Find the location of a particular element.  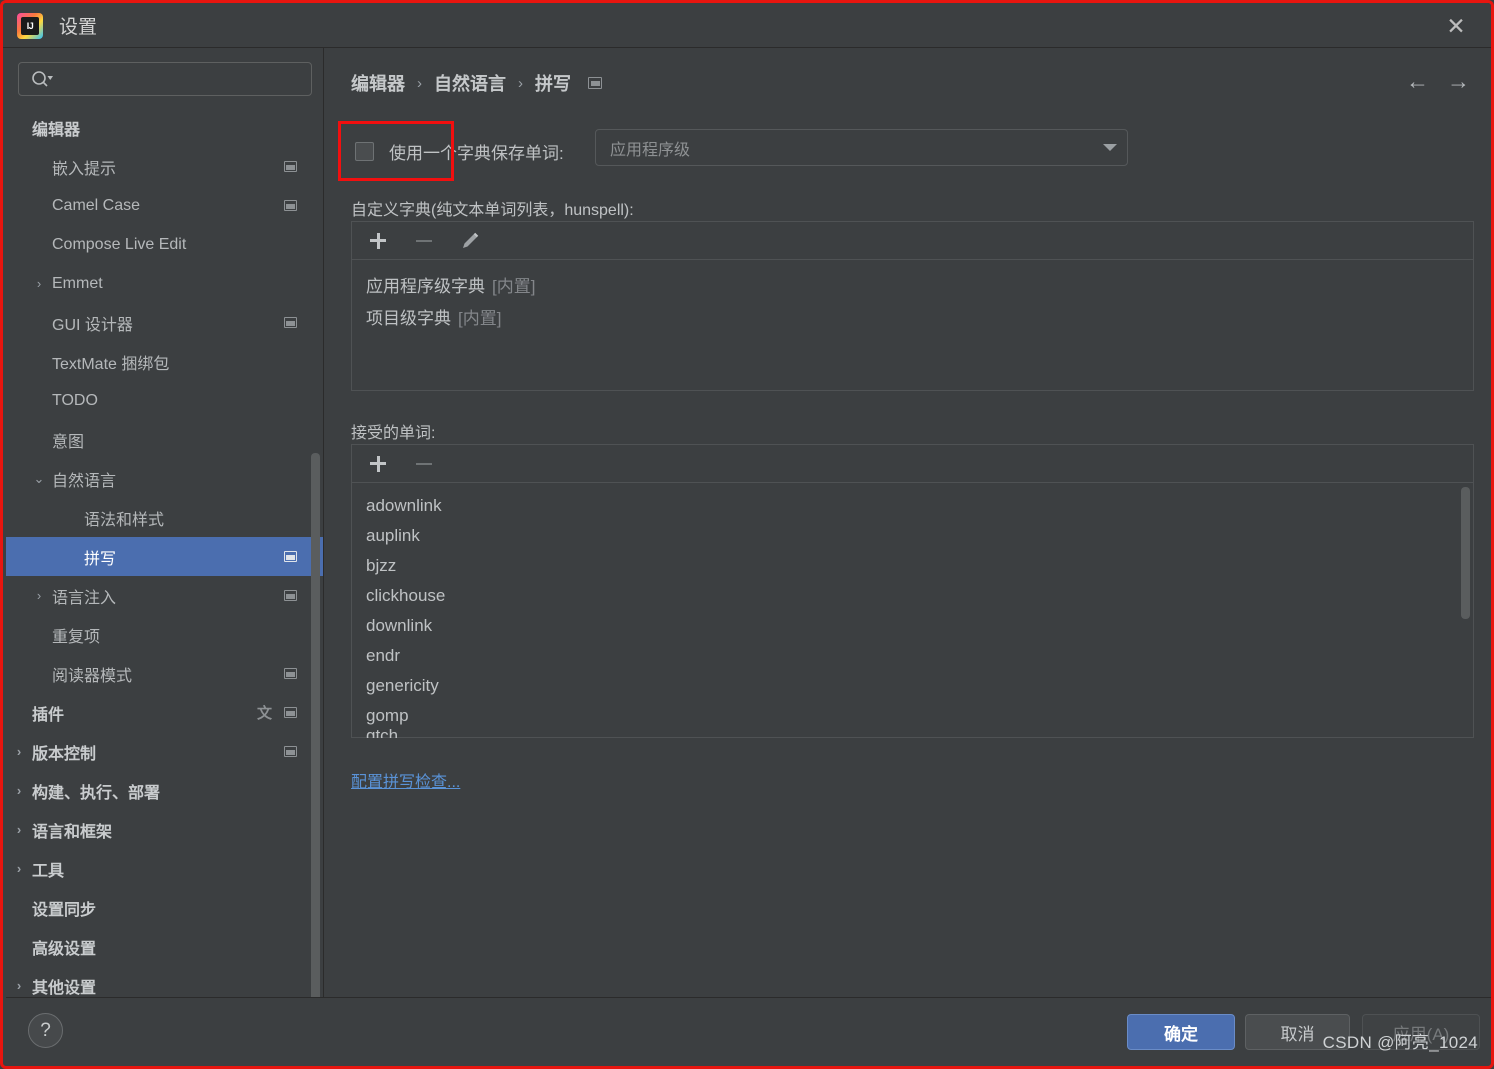

sidebar-scrollbar is located at coordinates (315, 728).